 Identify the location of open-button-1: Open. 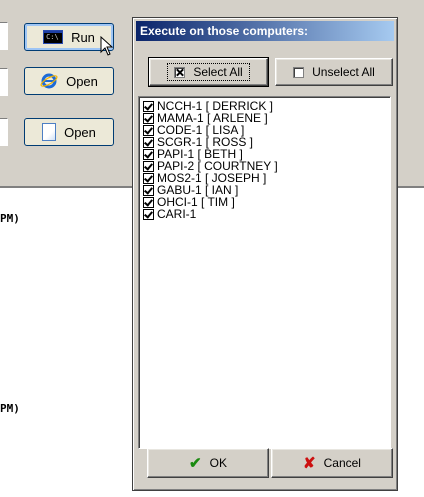
(69, 81).